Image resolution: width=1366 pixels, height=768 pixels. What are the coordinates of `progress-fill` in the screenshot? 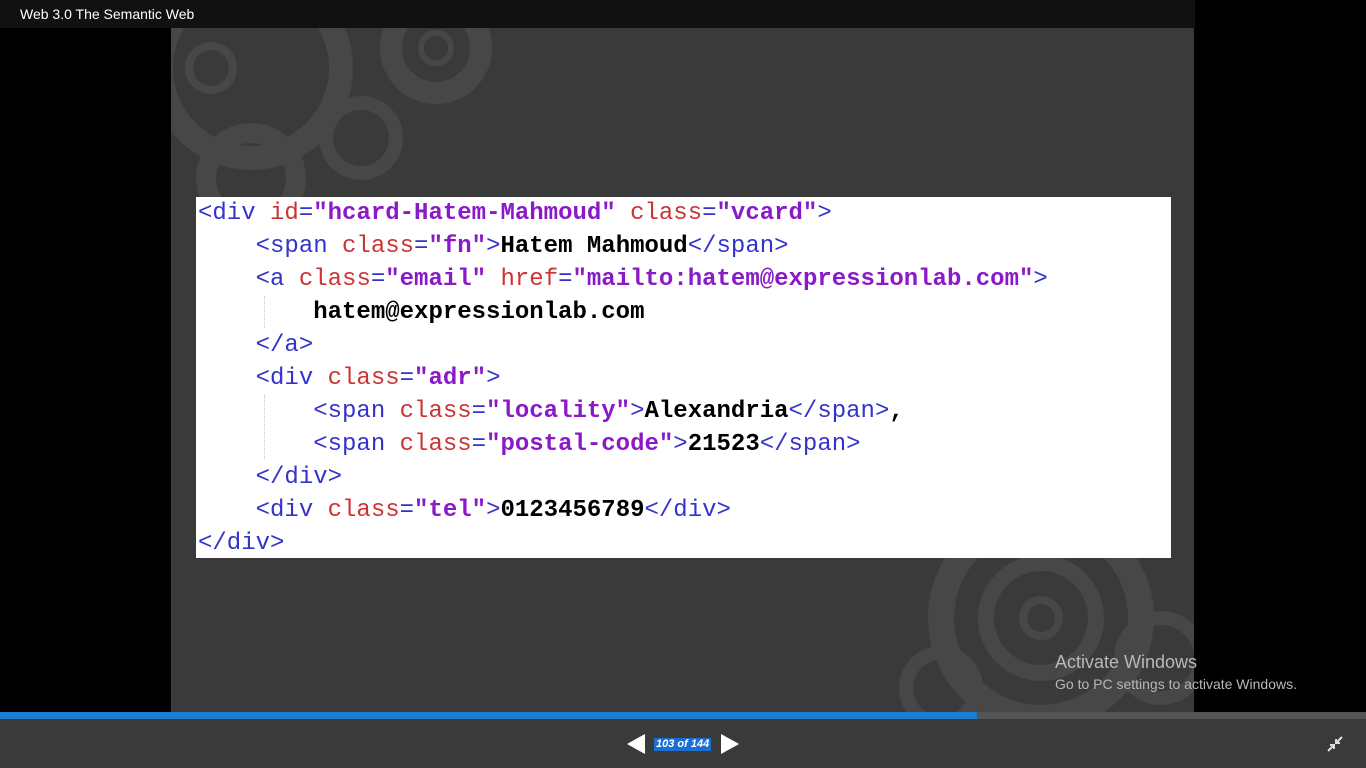 It's located at (489, 715).